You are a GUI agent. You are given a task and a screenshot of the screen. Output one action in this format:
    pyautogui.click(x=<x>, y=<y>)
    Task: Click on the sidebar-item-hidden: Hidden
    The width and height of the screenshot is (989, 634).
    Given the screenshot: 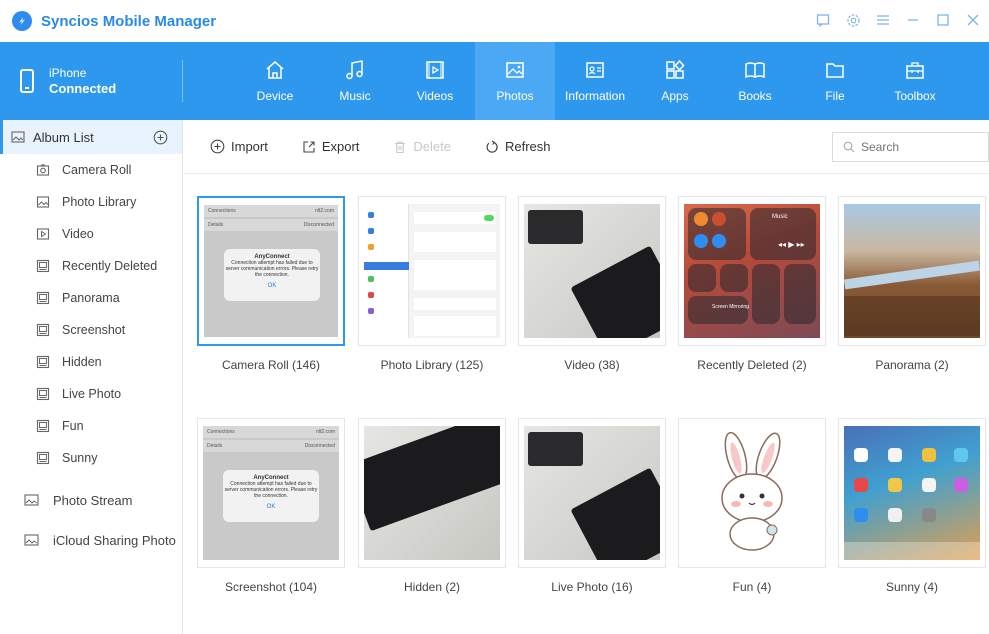 What is the action you would take?
    pyautogui.click(x=91, y=362)
    